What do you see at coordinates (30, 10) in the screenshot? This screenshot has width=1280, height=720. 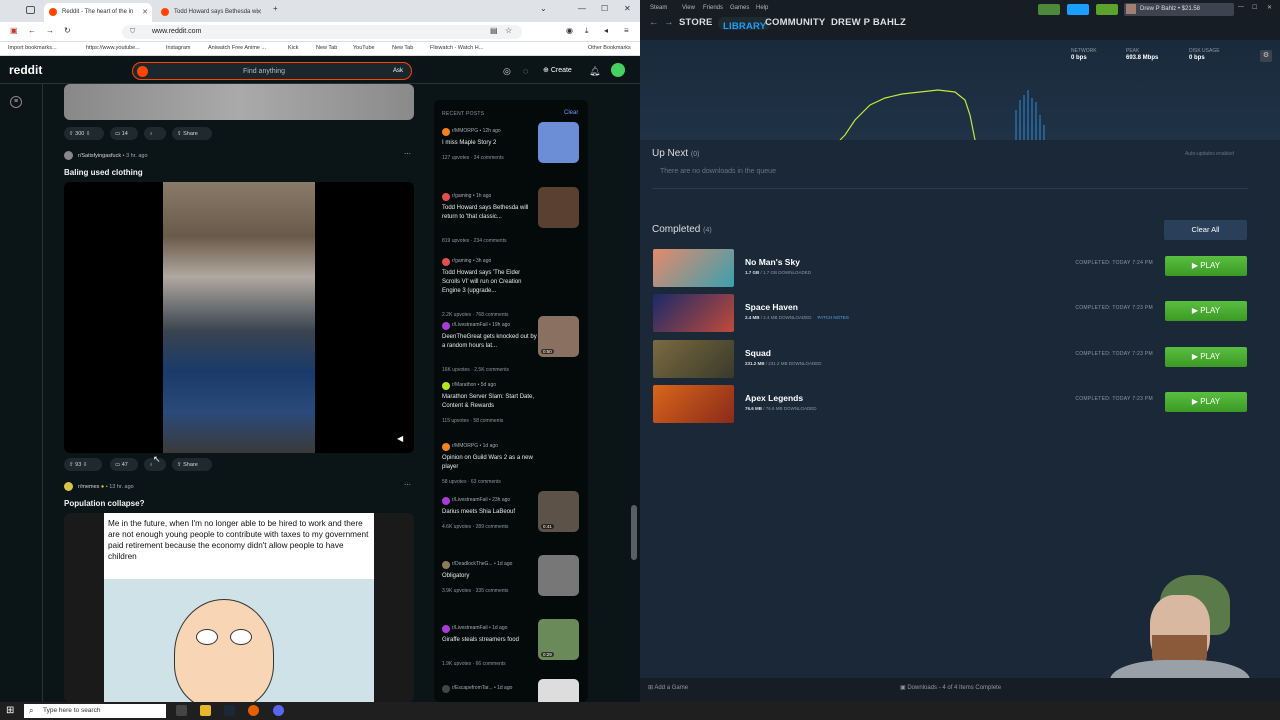 I see `tab-actions-icon` at bounding box center [30, 10].